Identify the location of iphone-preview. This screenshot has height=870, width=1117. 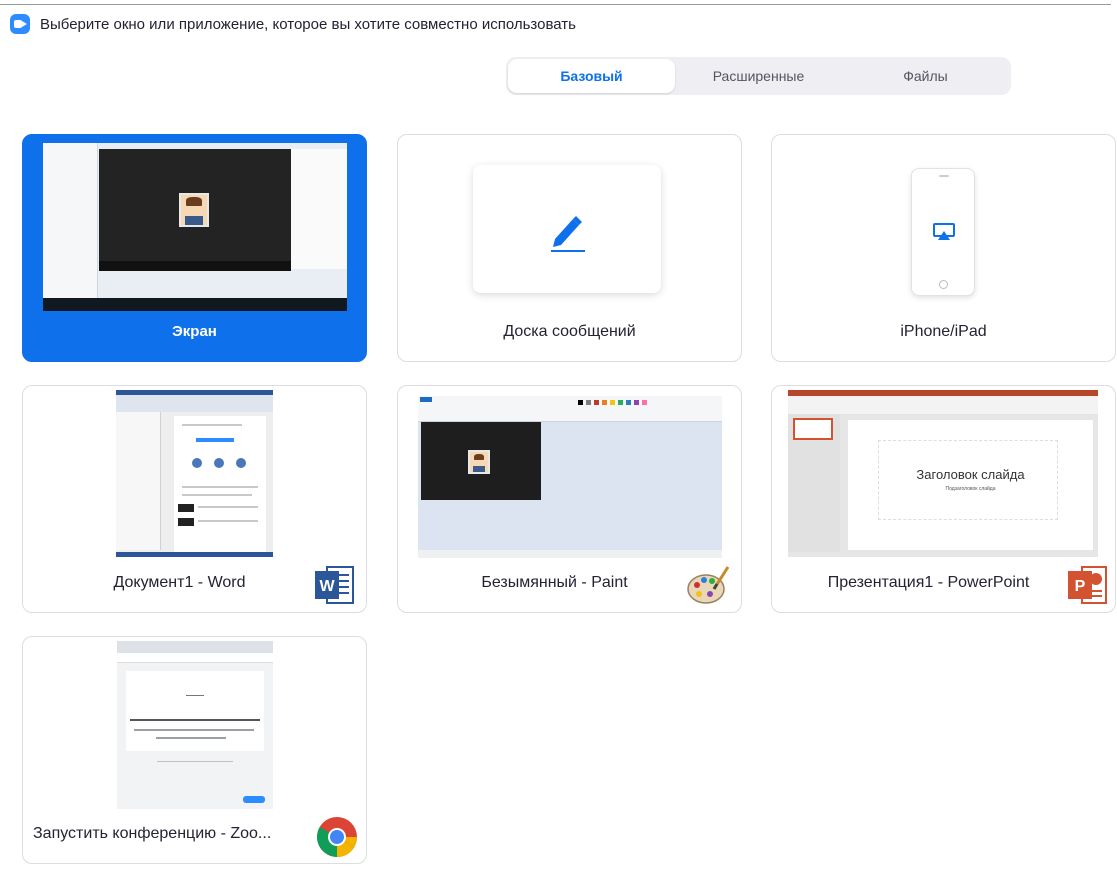
(943, 232).